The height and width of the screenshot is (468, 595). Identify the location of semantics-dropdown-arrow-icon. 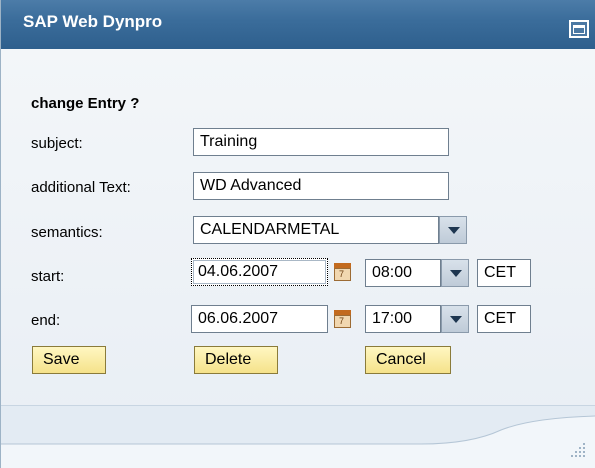
(453, 230).